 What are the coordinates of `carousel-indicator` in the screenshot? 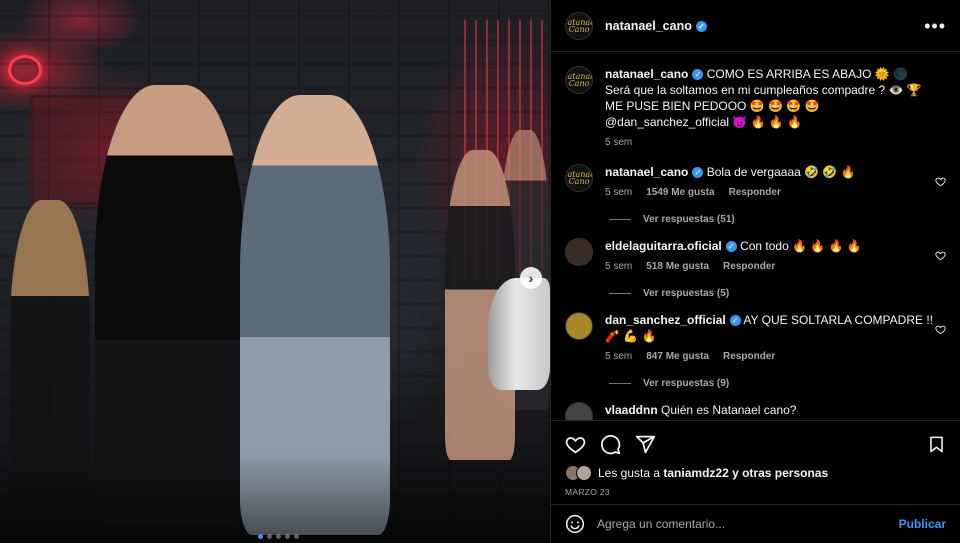 It's located at (278, 536).